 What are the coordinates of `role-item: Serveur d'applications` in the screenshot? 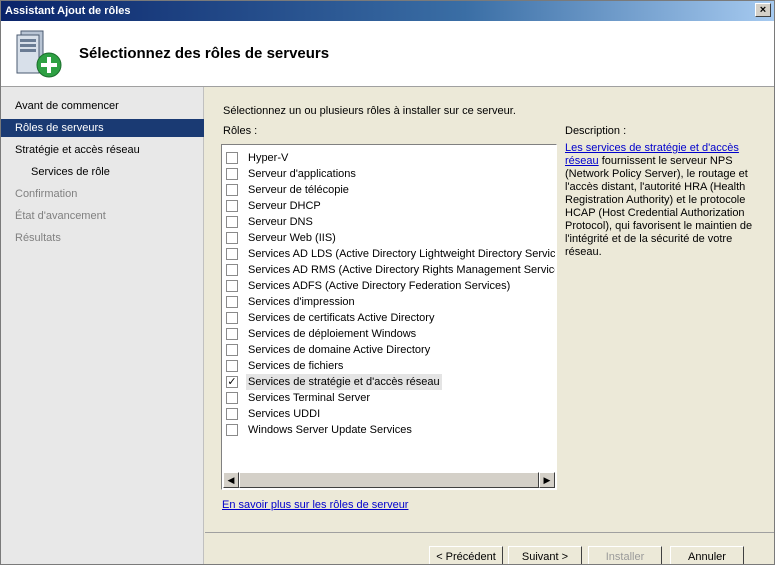 It's located at (390, 174).